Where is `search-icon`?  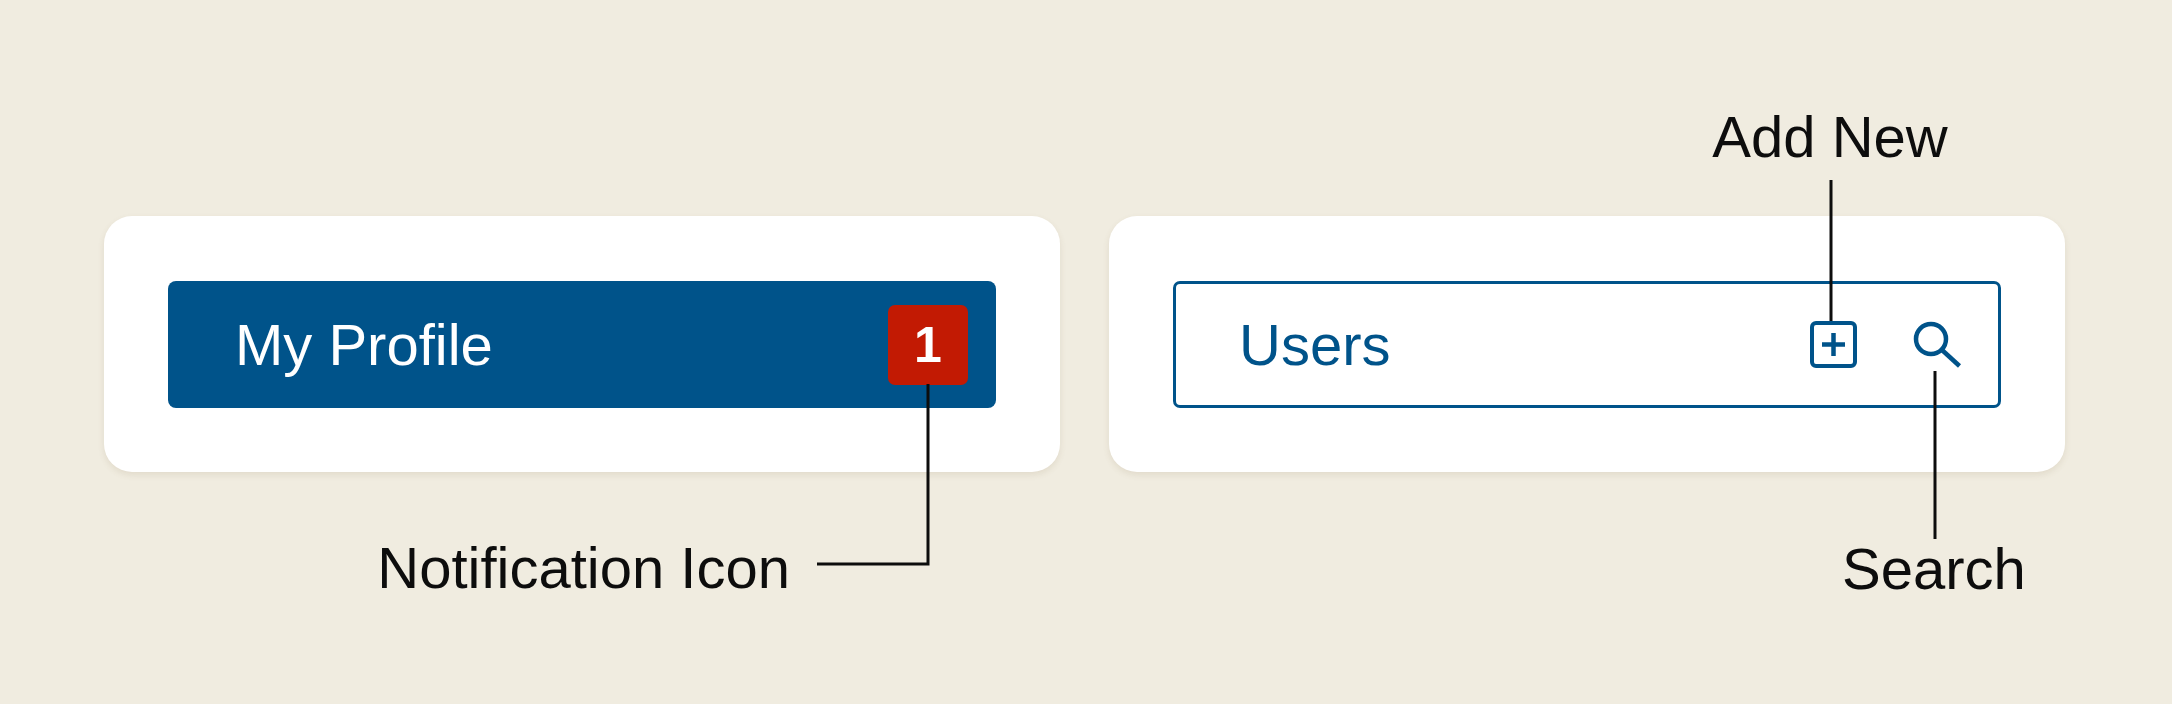
search-icon is located at coordinates (1937, 344).